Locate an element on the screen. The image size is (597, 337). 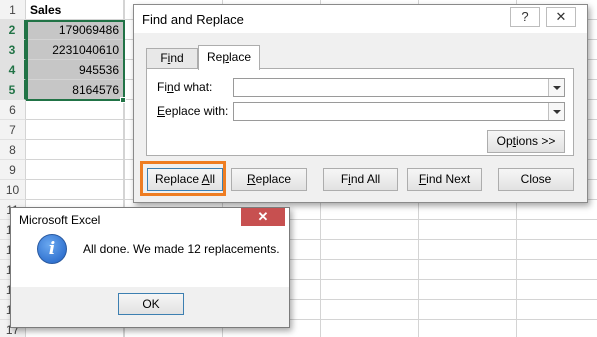
message-box-footer: OK is located at coordinates (150, 307).